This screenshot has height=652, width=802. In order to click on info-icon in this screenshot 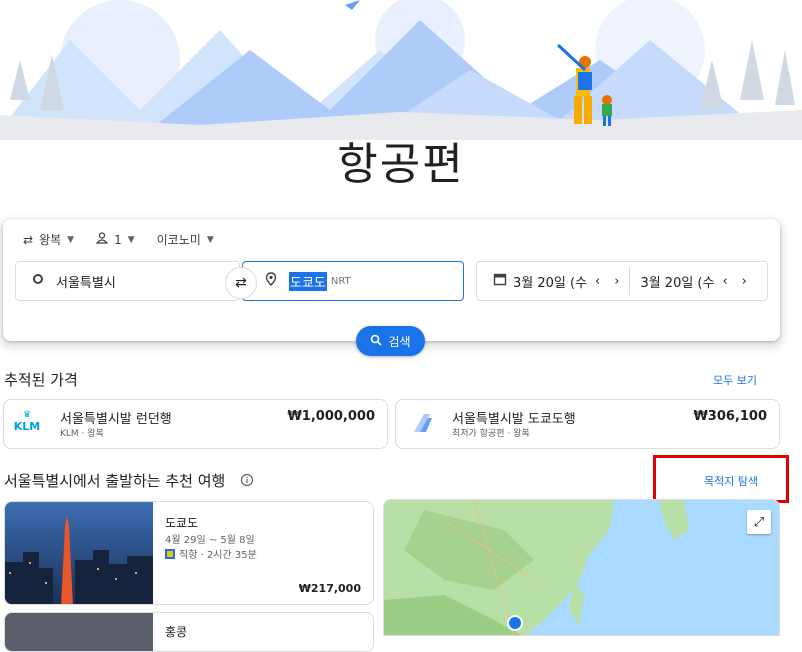, I will do `click(247, 482)`.